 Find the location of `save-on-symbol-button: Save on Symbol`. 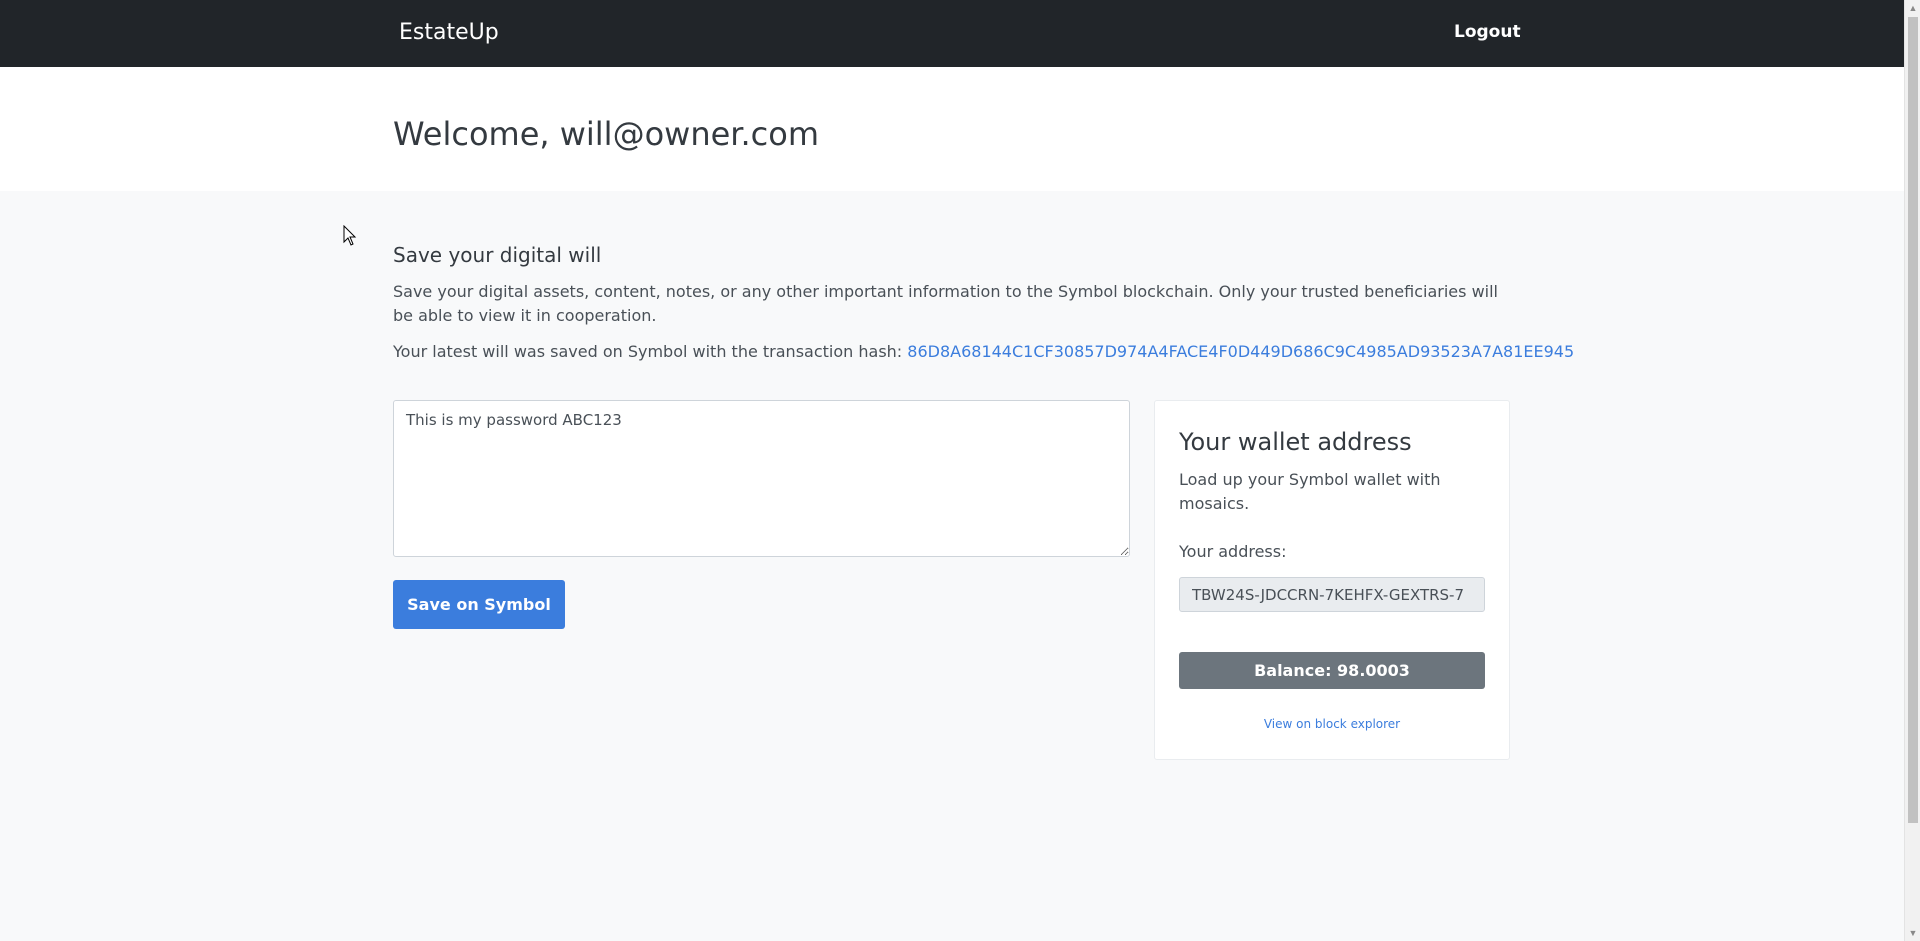

save-on-symbol-button: Save on Symbol is located at coordinates (479, 604).